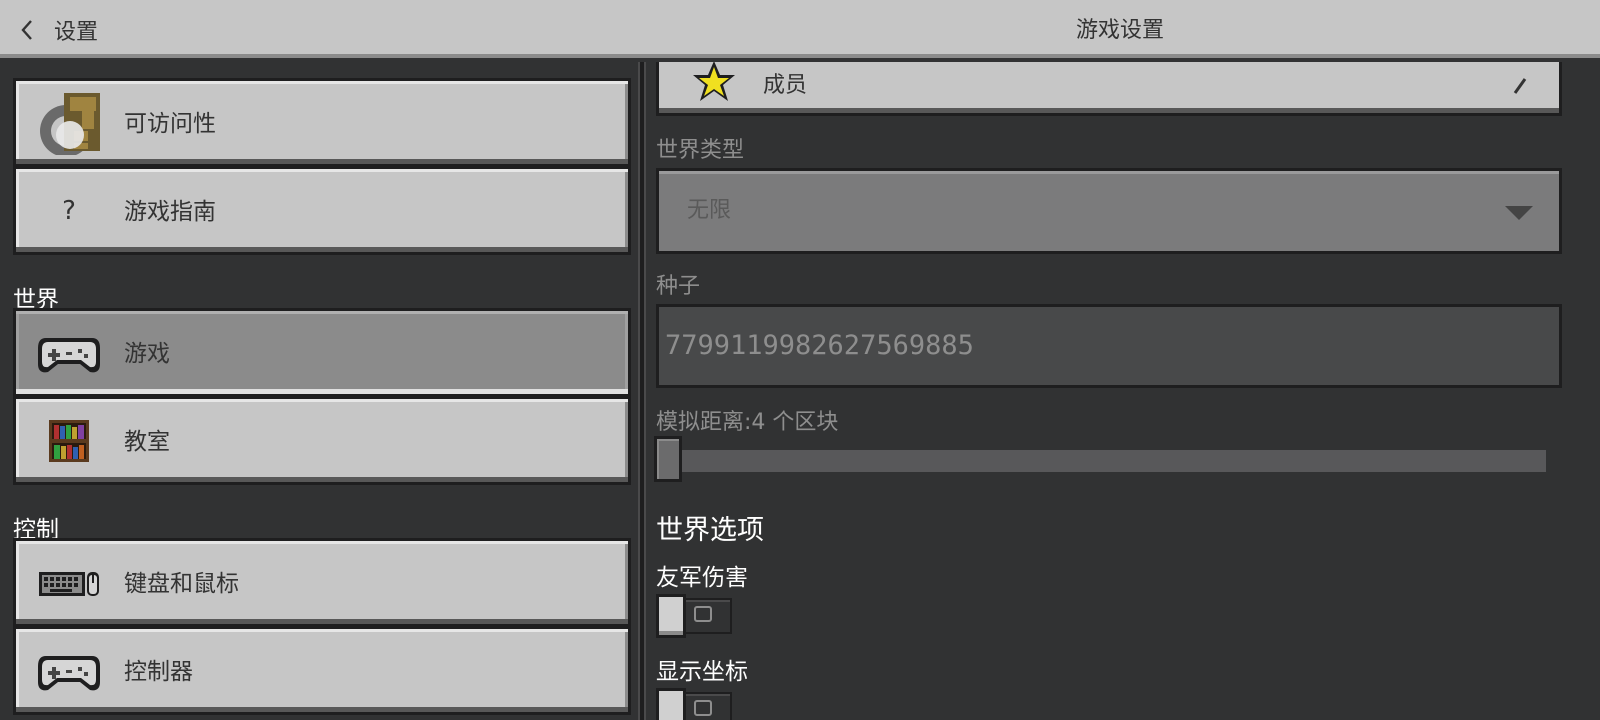 The height and width of the screenshot is (720, 1600). What do you see at coordinates (1521, 86) in the screenshot?
I see `edit-pencil-icon` at bounding box center [1521, 86].